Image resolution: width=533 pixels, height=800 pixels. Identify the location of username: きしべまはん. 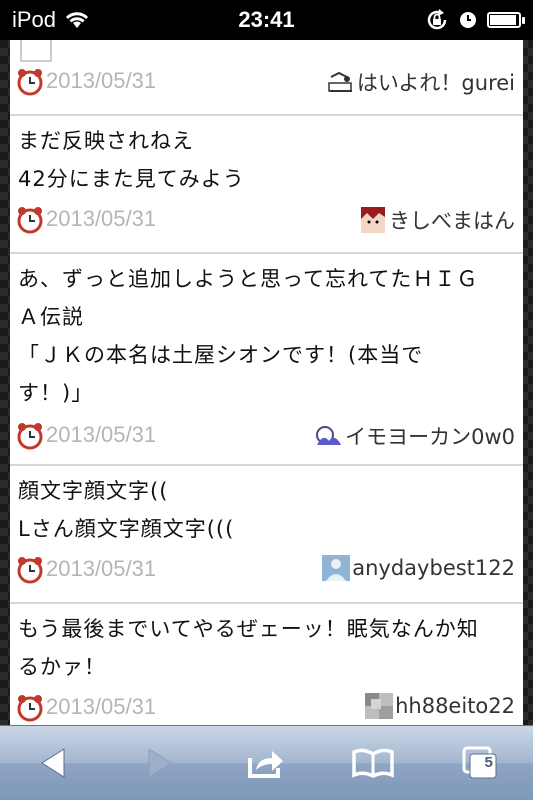
(452, 220).